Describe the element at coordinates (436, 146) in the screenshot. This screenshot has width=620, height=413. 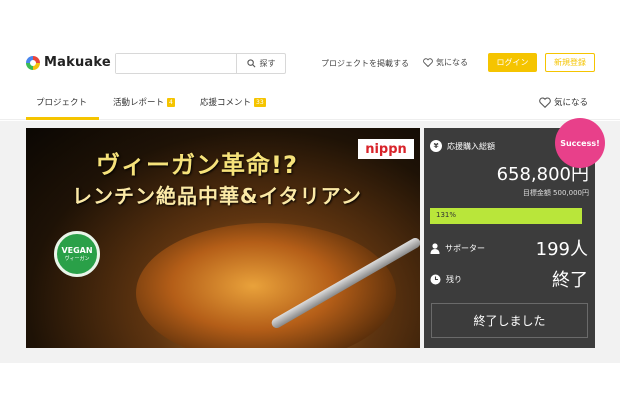
I see `yen-icon: ¥` at that location.